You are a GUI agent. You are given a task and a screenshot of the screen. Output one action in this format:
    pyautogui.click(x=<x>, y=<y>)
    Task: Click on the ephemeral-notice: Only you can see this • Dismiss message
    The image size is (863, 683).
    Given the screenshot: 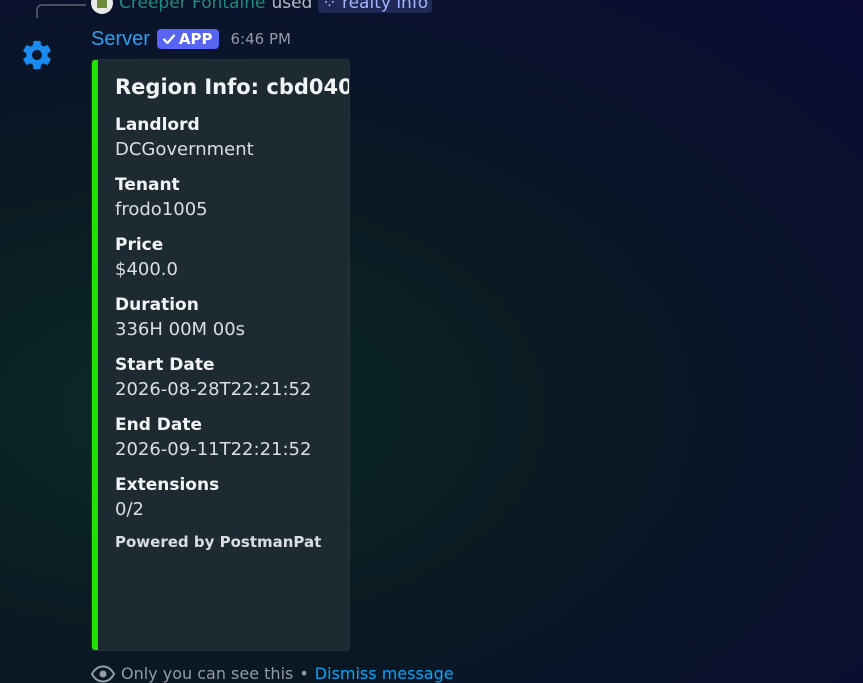 What is the action you would take?
    pyautogui.click(x=272, y=673)
    